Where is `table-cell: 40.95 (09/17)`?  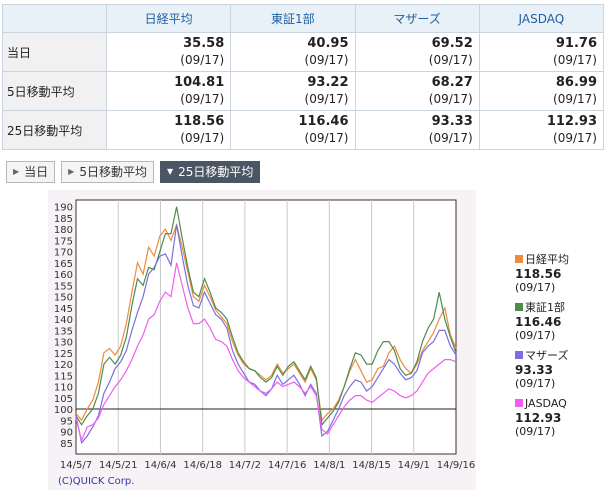
table-cell: 40.95 (09/17) is located at coordinates (293, 52).